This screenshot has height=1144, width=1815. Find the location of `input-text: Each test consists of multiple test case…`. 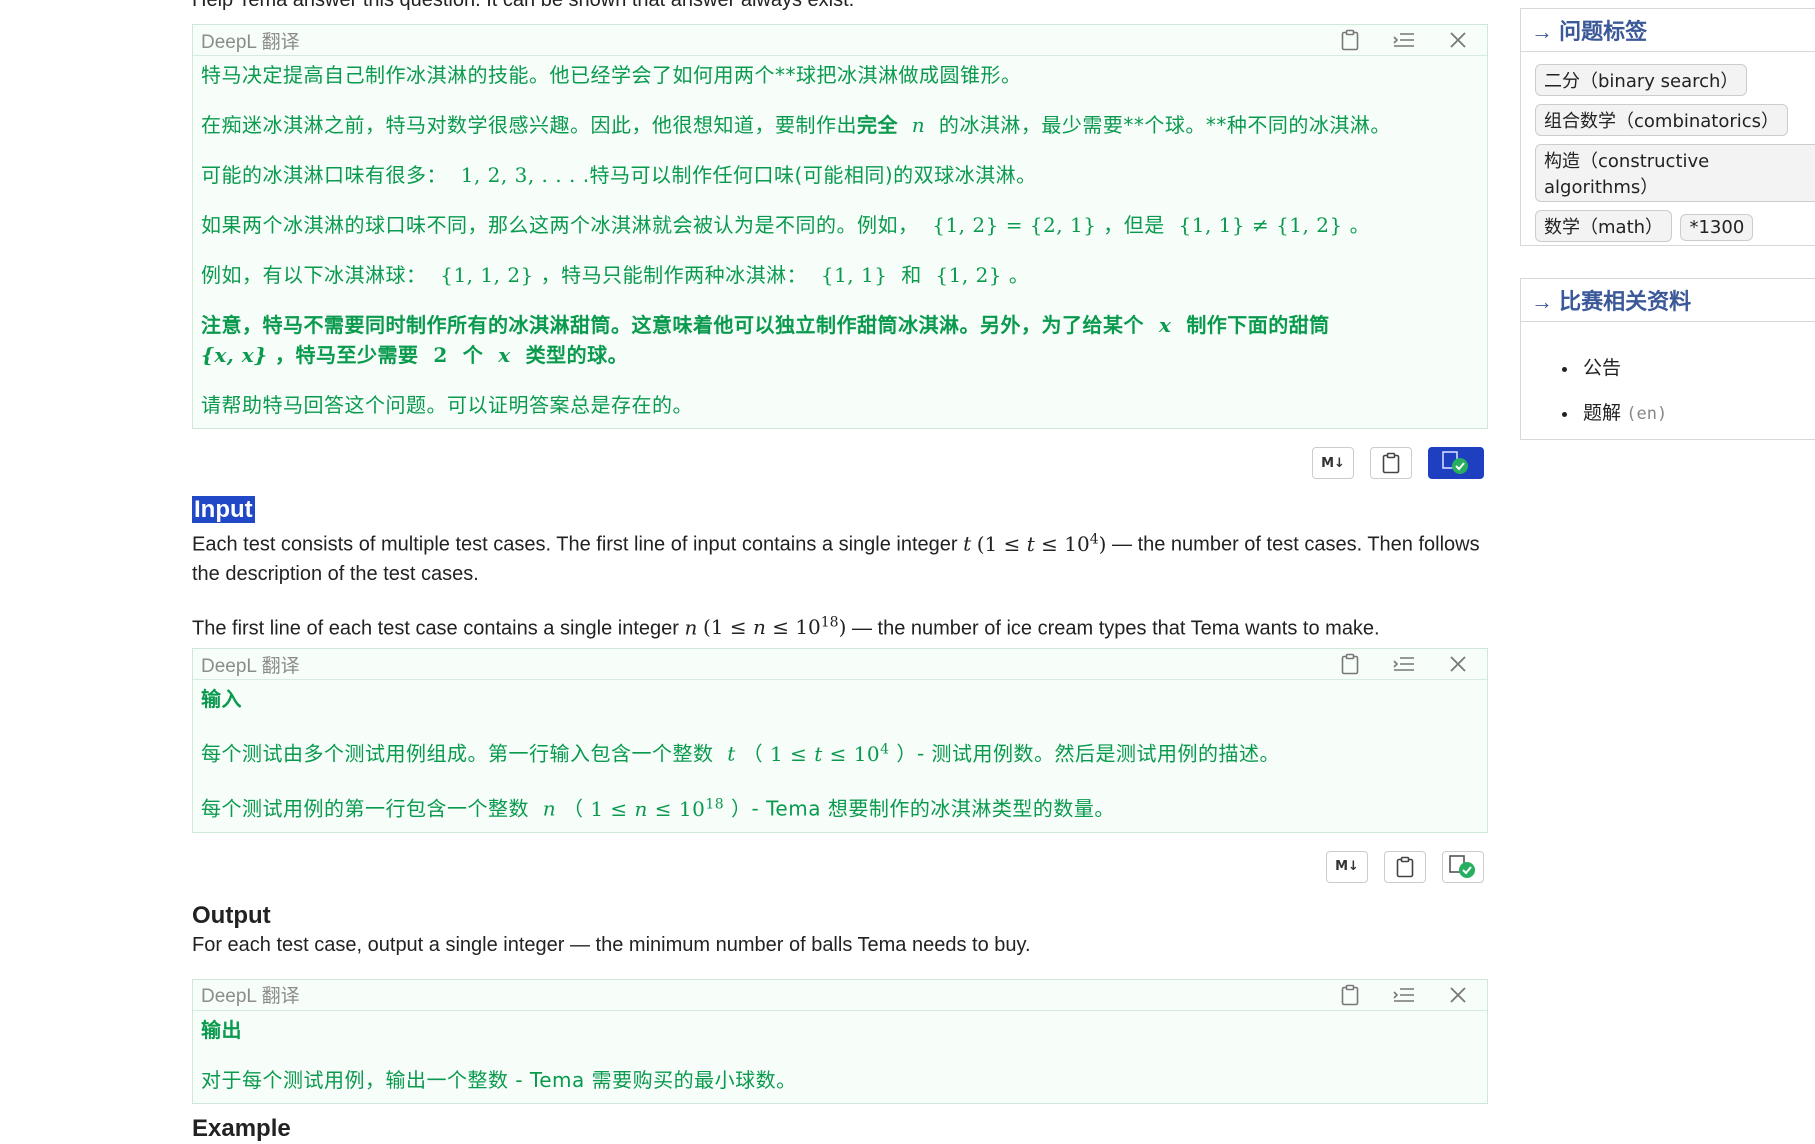

input-text: Each test consists of multiple test case… is located at coordinates (575, 544).